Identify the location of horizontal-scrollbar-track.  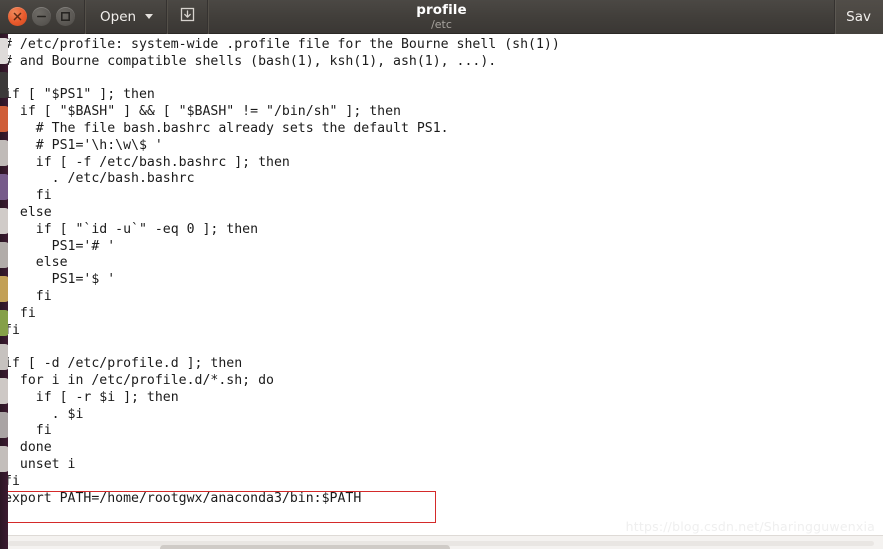
(441, 545).